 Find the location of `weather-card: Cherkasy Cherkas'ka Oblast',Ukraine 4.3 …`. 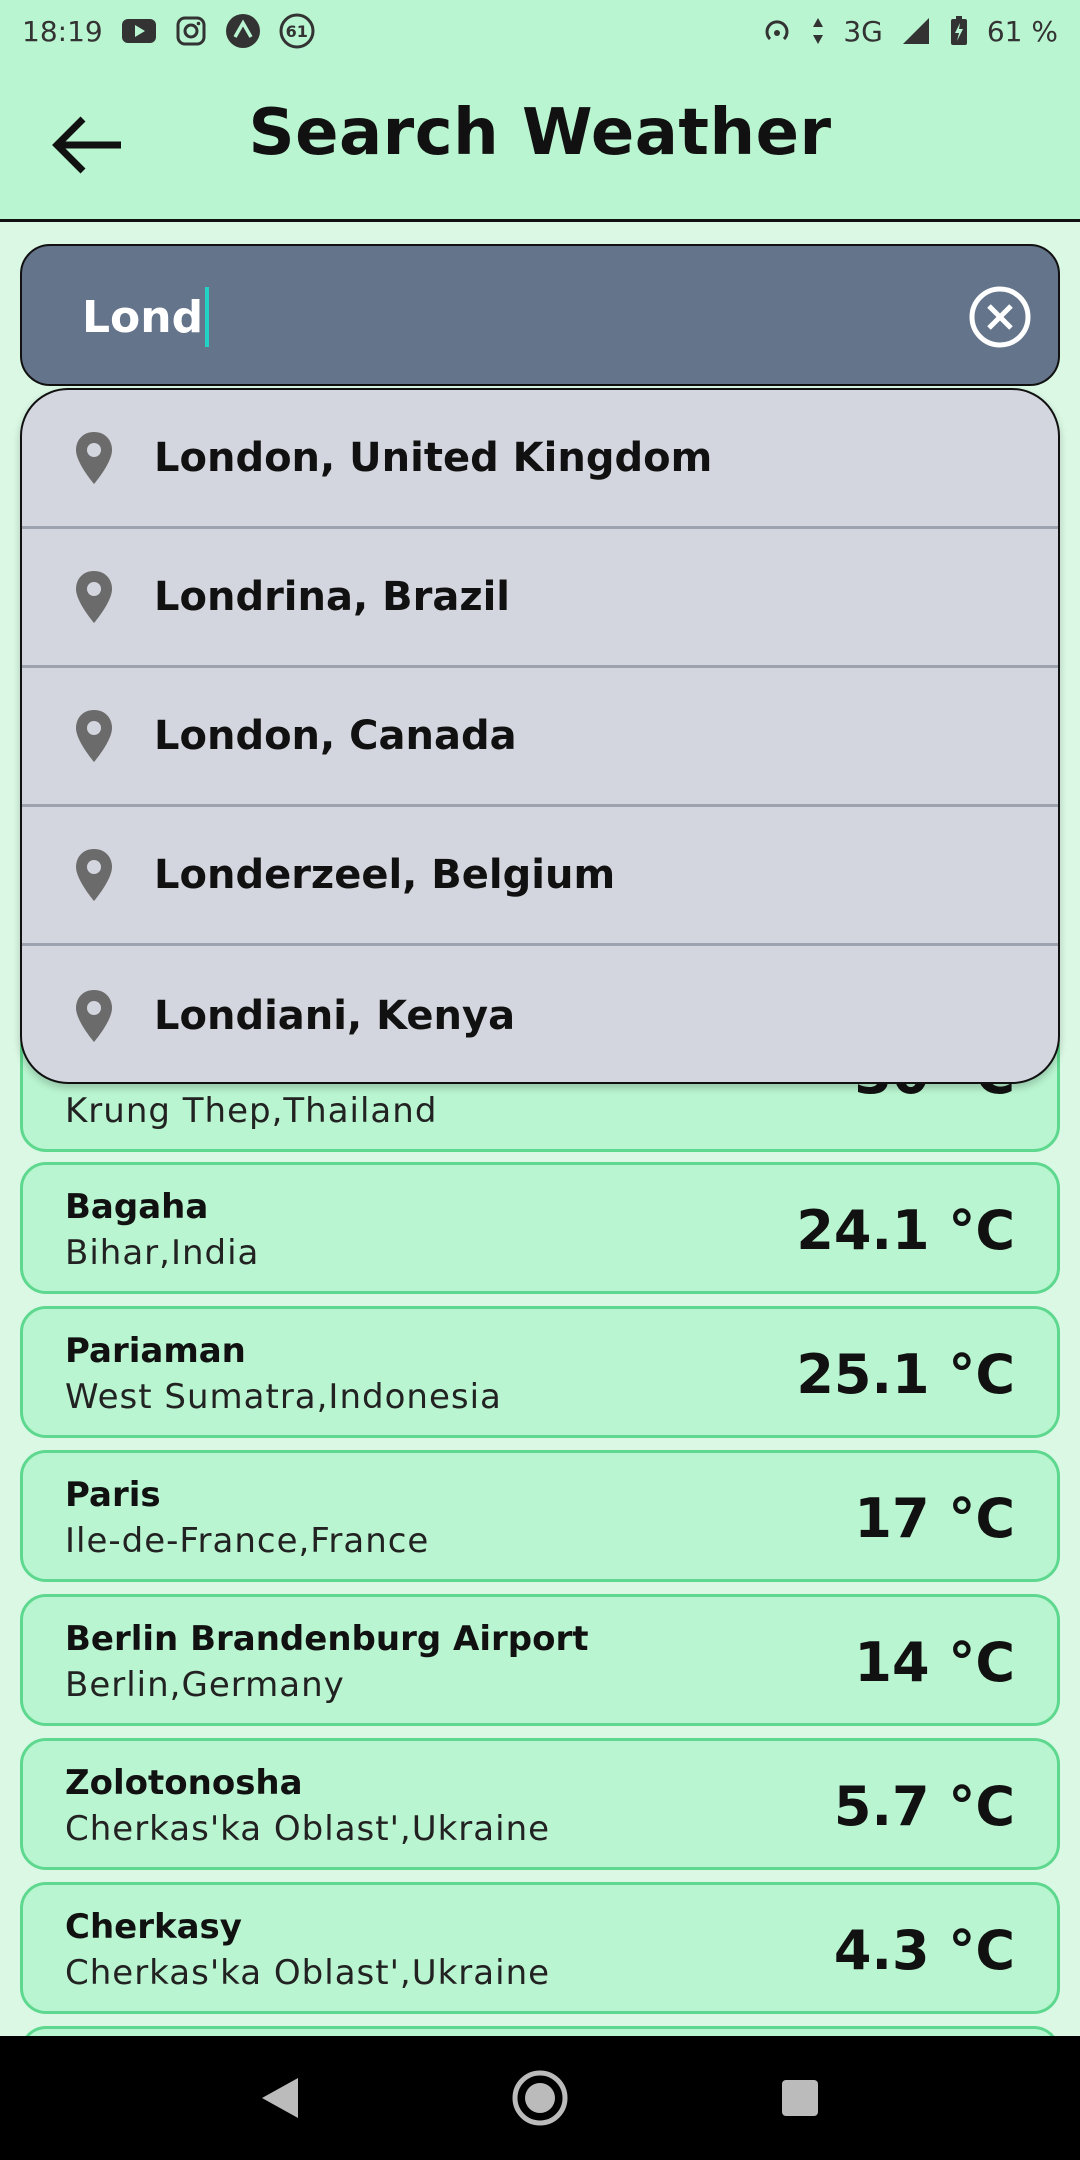

weather-card: Cherkasy Cherkas'ka Oblast',Ukraine 4.3 … is located at coordinates (540, 1948).